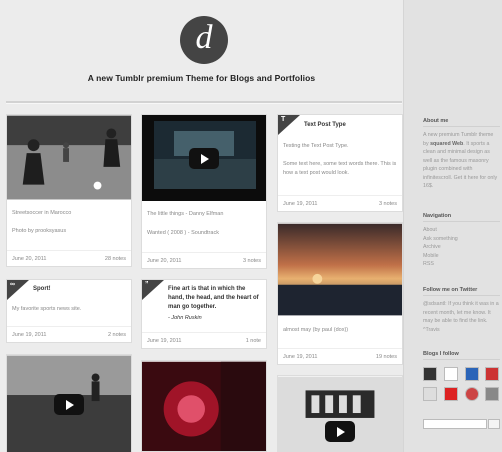 This screenshot has height=452, width=502. Describe the element at coordinates (340, 269) in the screenshot. I see `sunset-photo` at that location.